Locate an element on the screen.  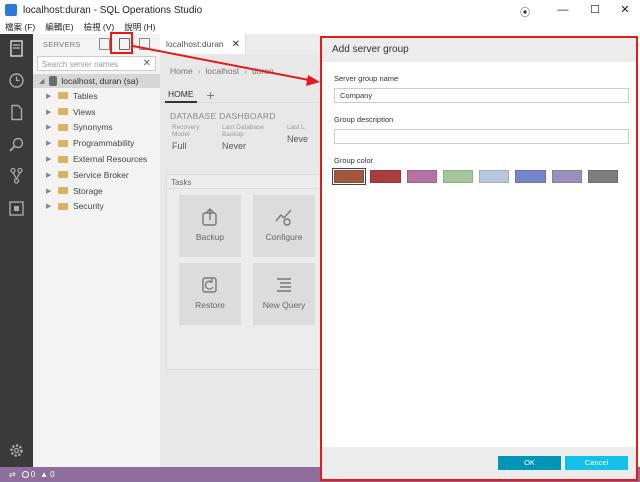
maximize-button: ☐ is located at coordinates (595, 10).